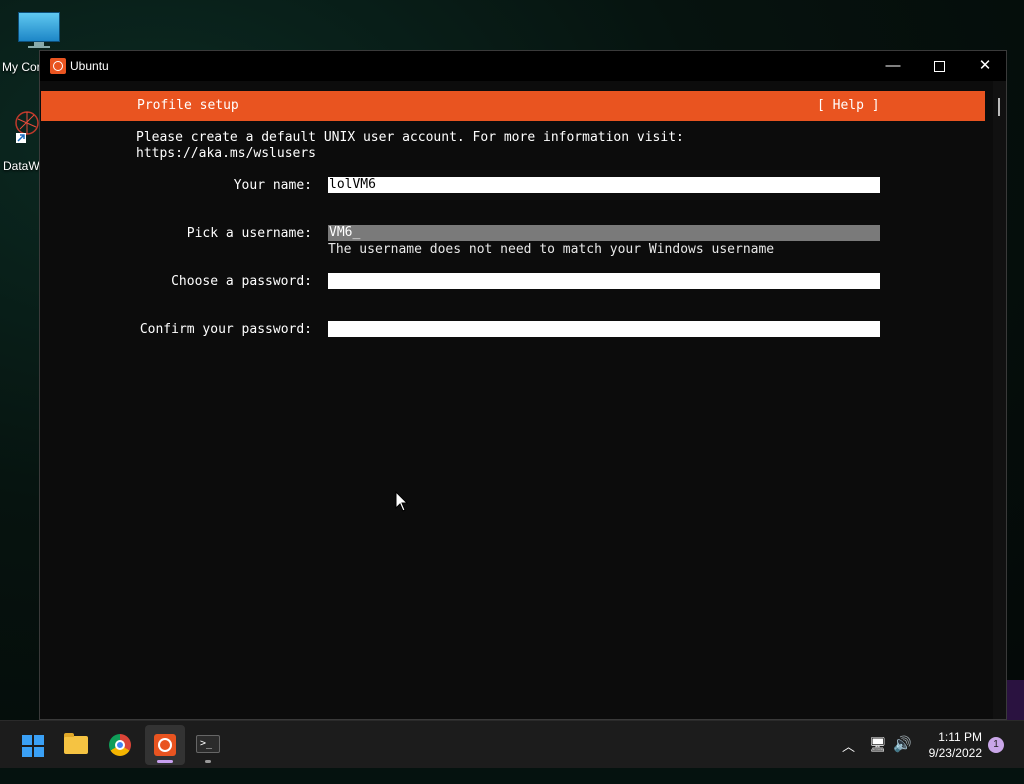 The width and height of the screenshot is (1024, 784). What do you see at coordinates (272, 185) in the screenshot?
I see `your-name-label: Your name:` at bounding box center [272, 185].